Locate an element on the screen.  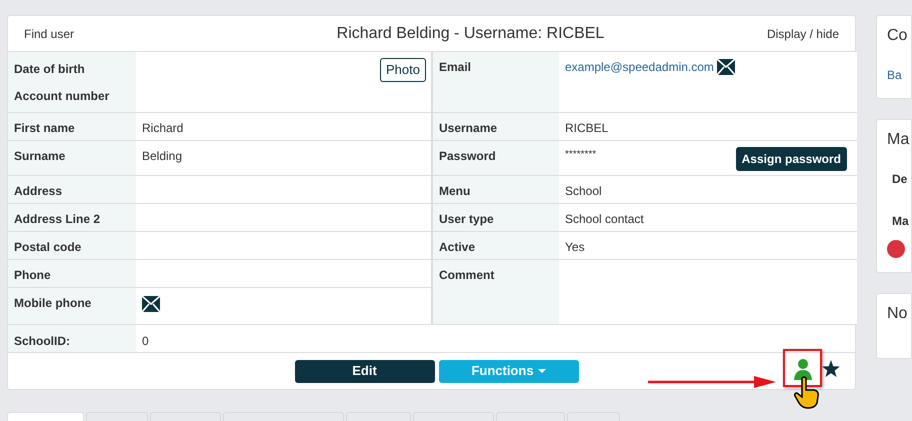
field-label: Menu is located at coordinates (454, 191).